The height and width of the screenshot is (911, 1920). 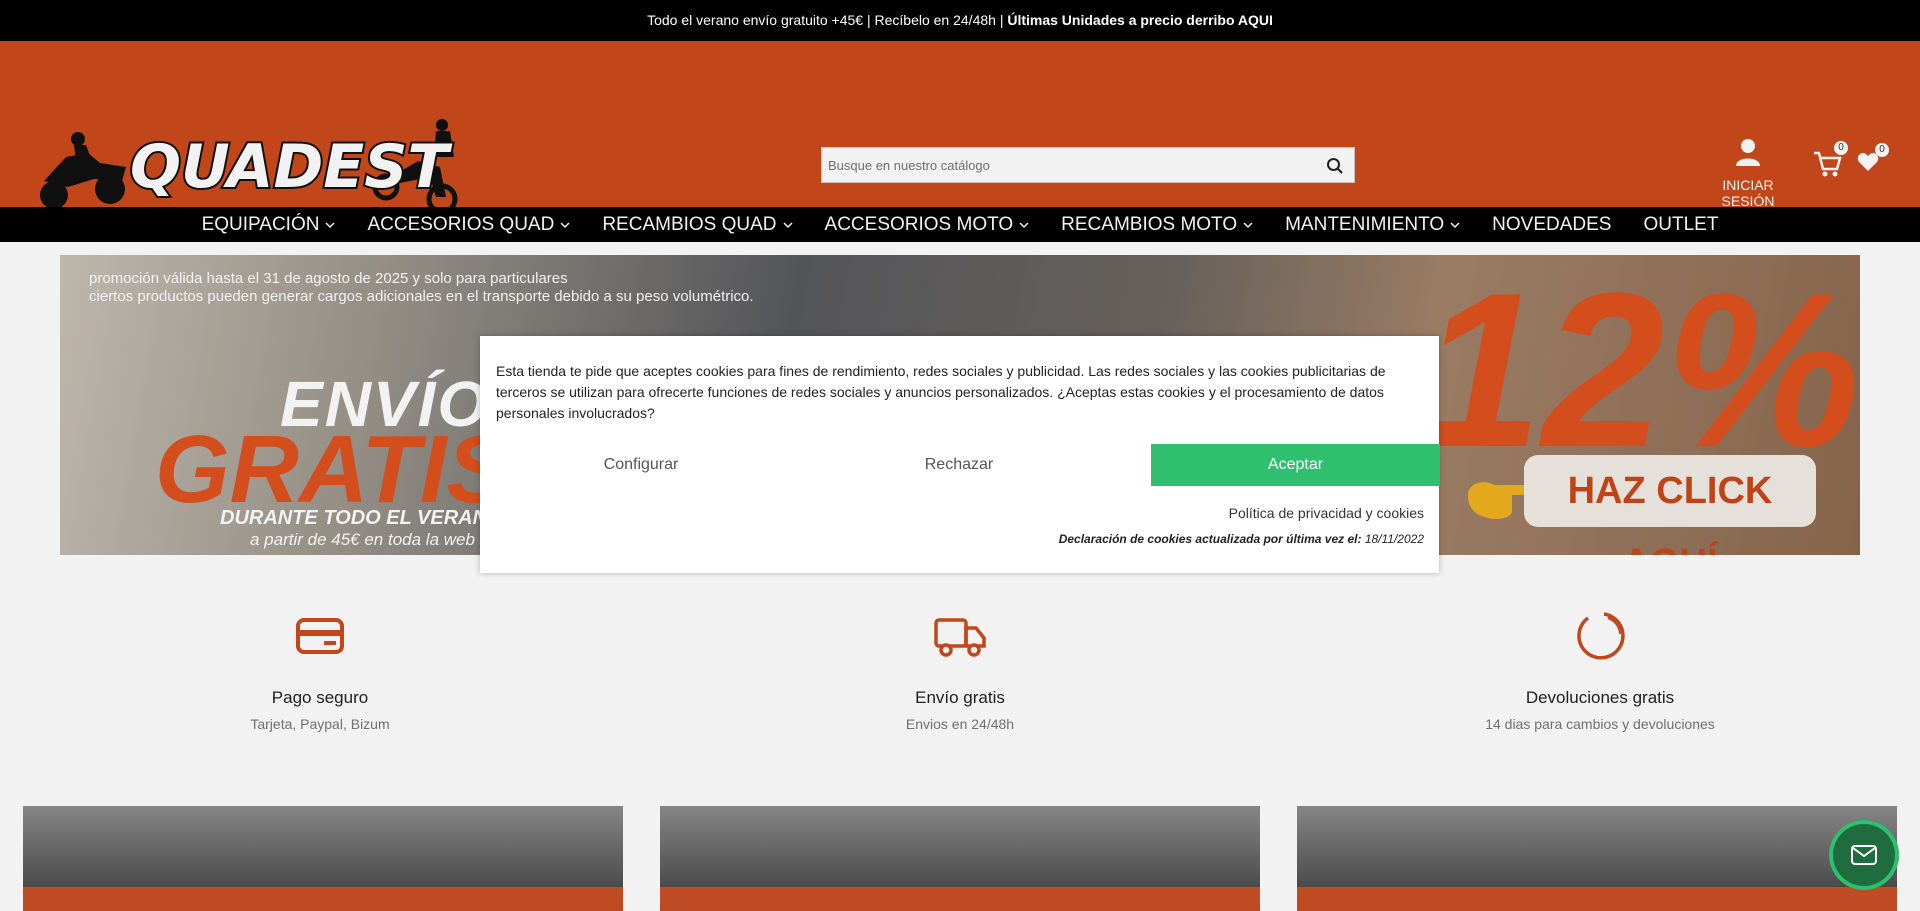 I want to click on cookie-button-row: Configurar Rechazar Aceptar, so click(x=968, y=465).